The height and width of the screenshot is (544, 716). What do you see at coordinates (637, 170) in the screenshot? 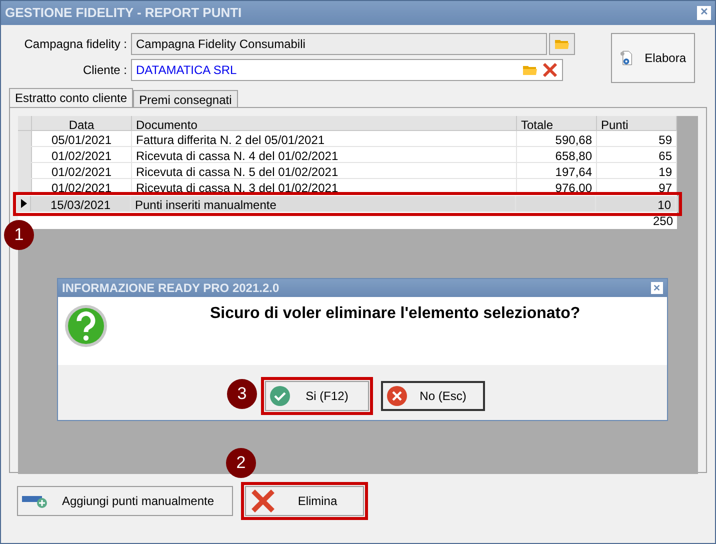
I see `table-cell: 19` at bounding box center [637, 170].